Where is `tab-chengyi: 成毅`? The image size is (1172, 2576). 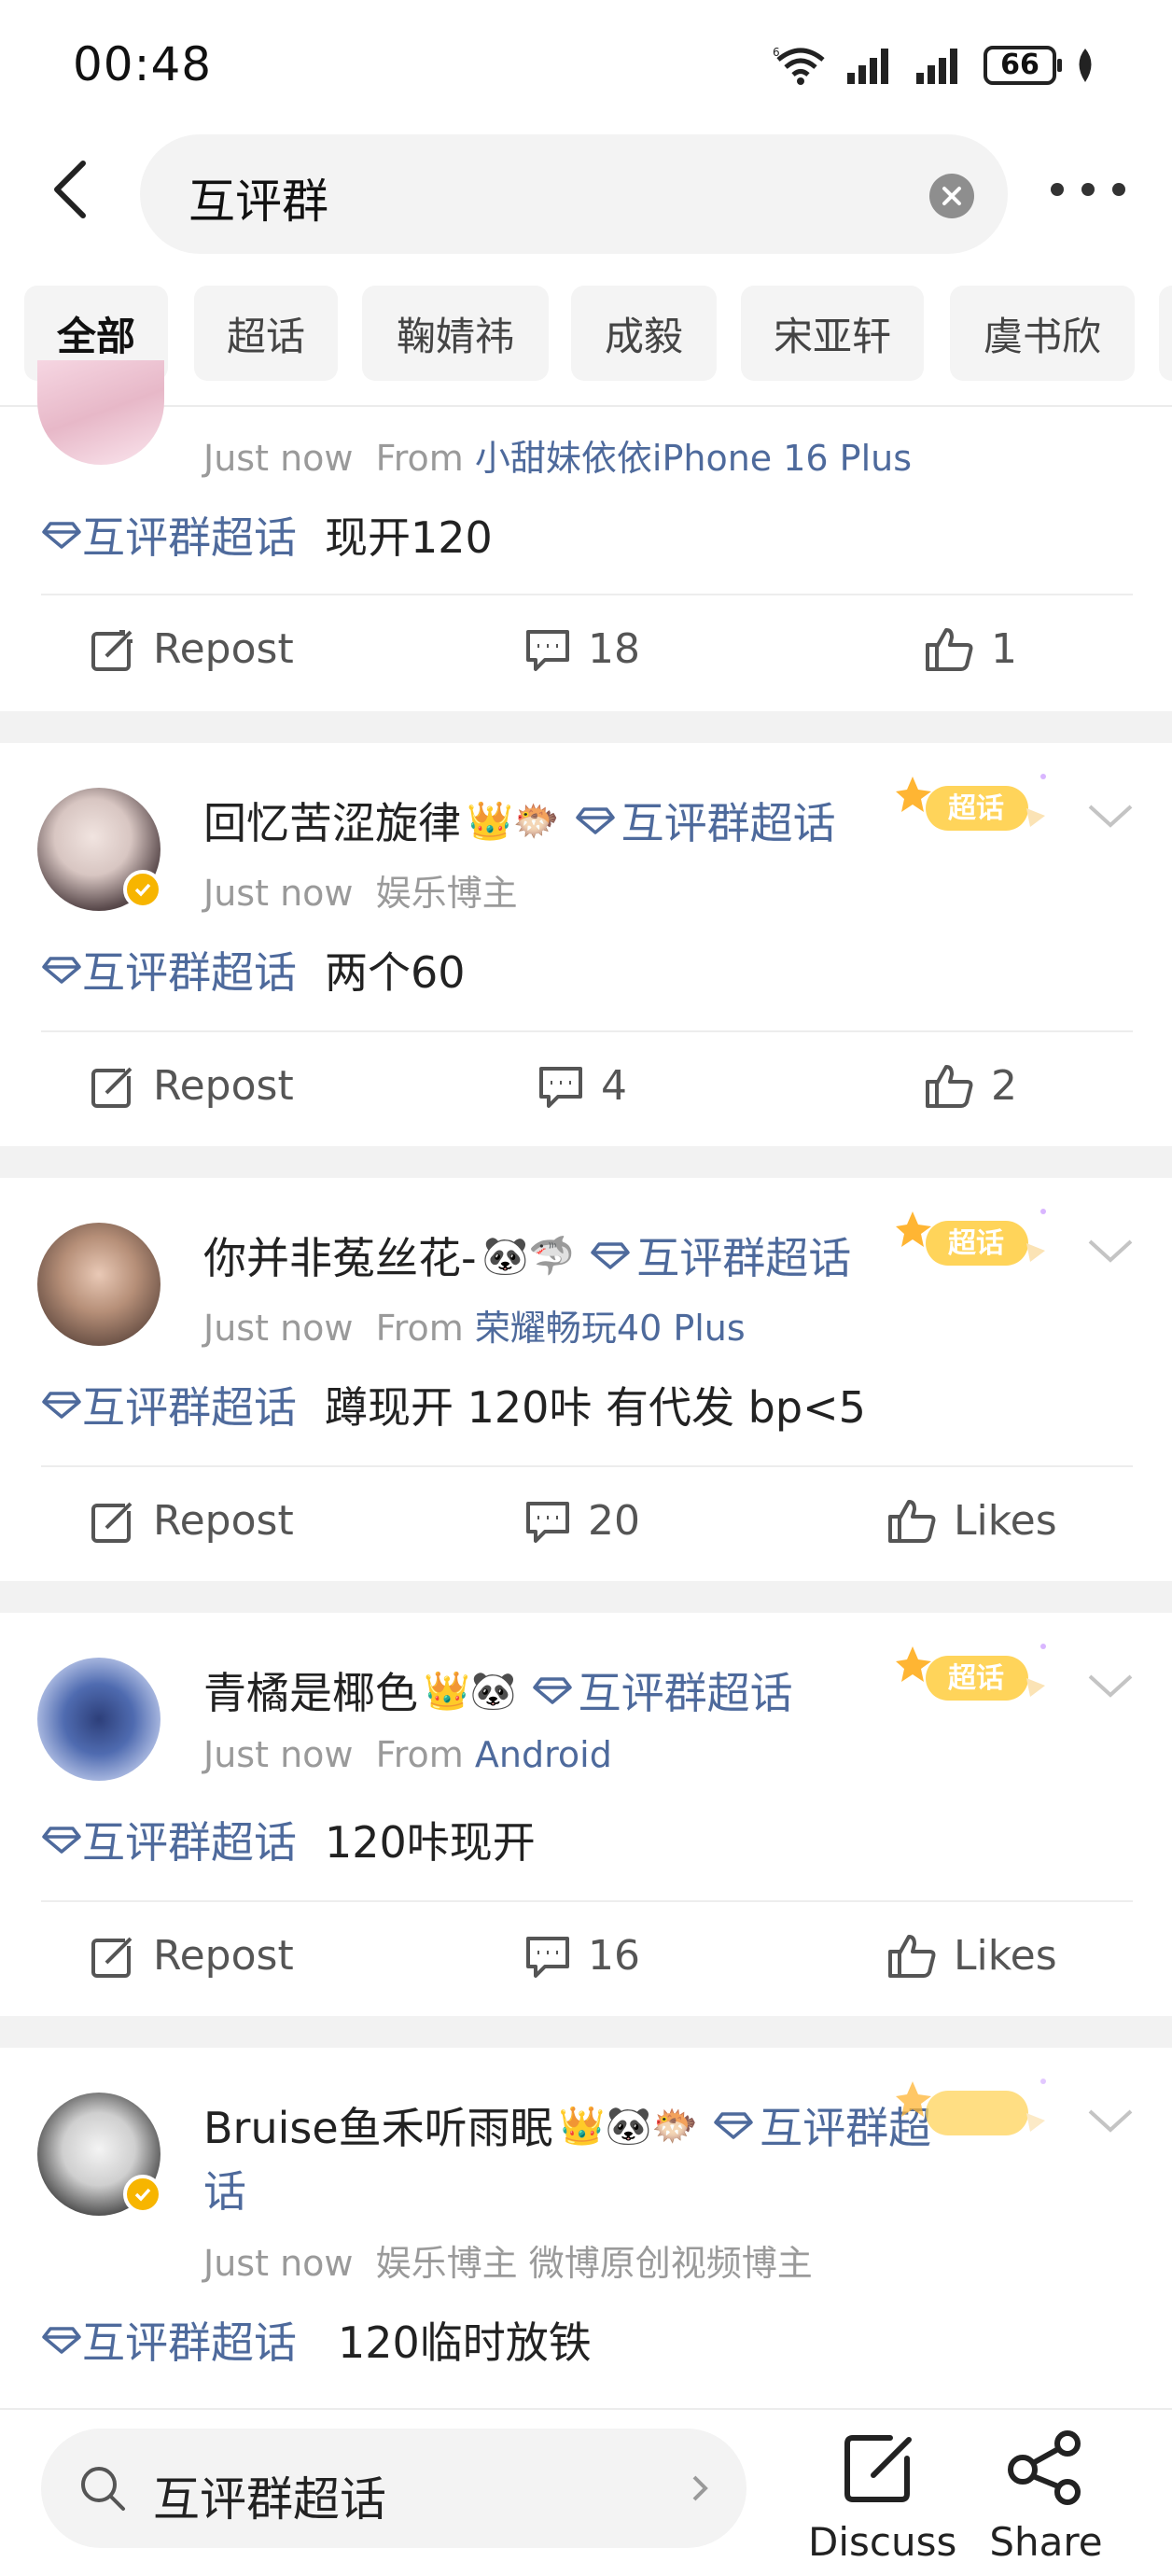 tab-chengyi: 成毅 is located at coordinates (644, 333).